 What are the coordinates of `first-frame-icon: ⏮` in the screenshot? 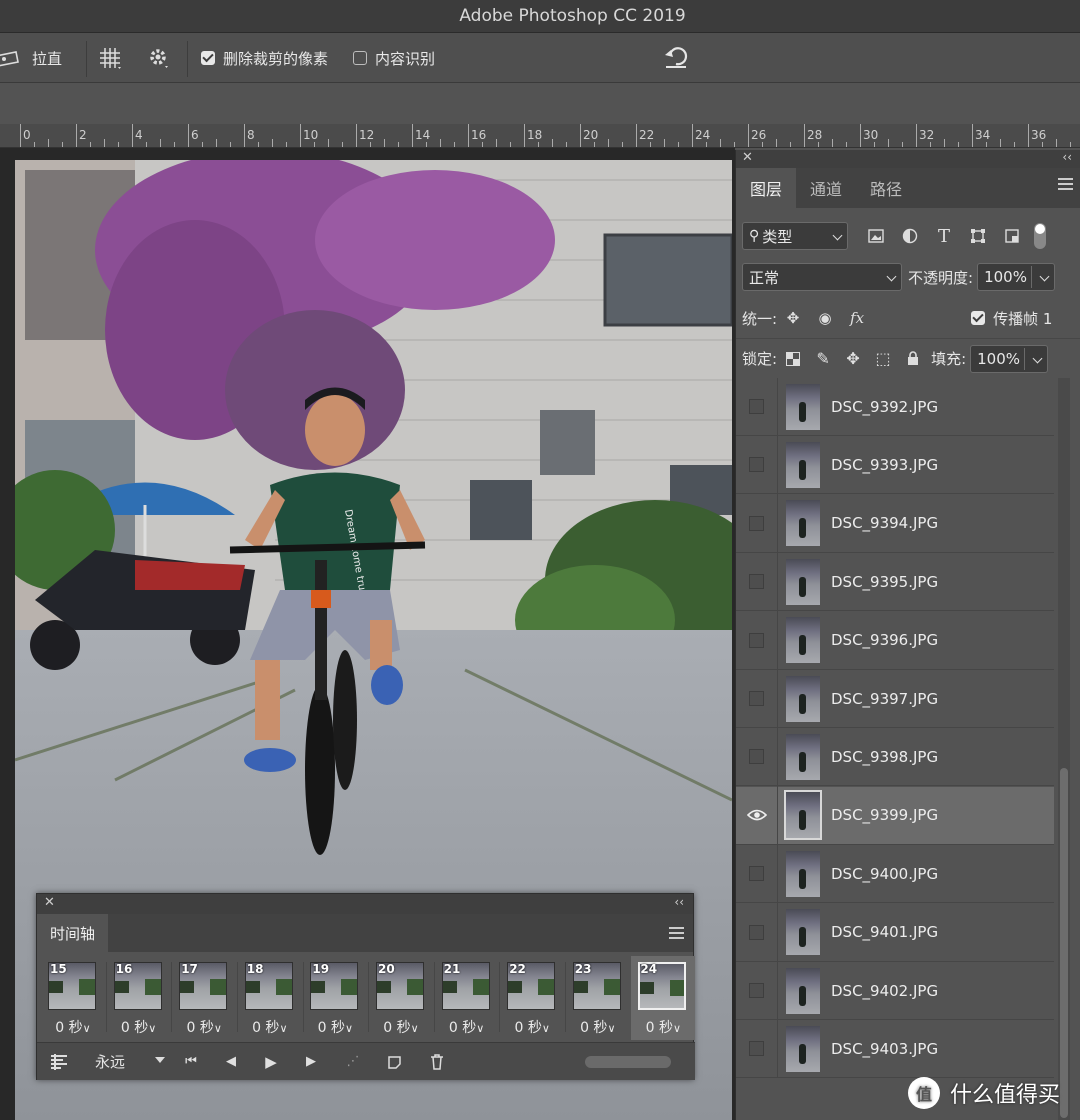 It's located at (191, 1062).